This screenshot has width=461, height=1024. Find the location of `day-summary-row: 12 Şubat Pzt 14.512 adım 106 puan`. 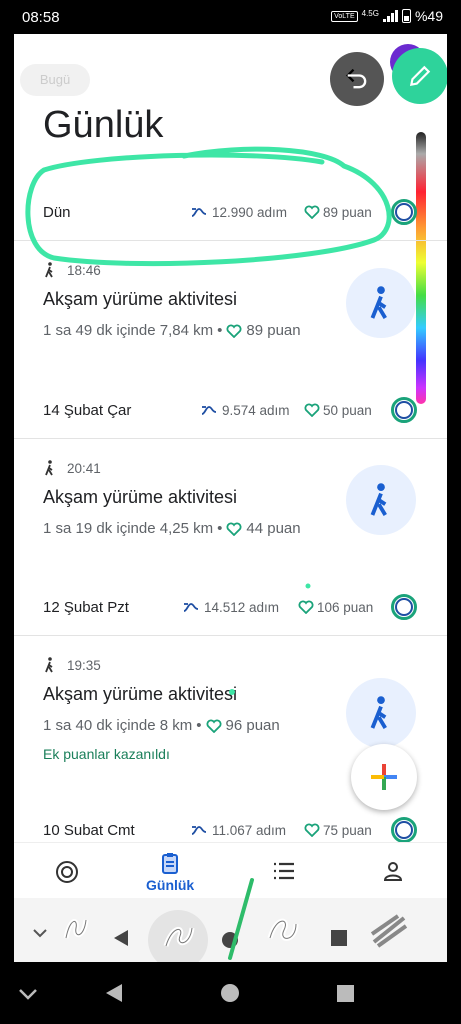

day-summary-row: 12 Şubat Pzt 14.512 adım 106 puan is located at coordinates (216, 607).